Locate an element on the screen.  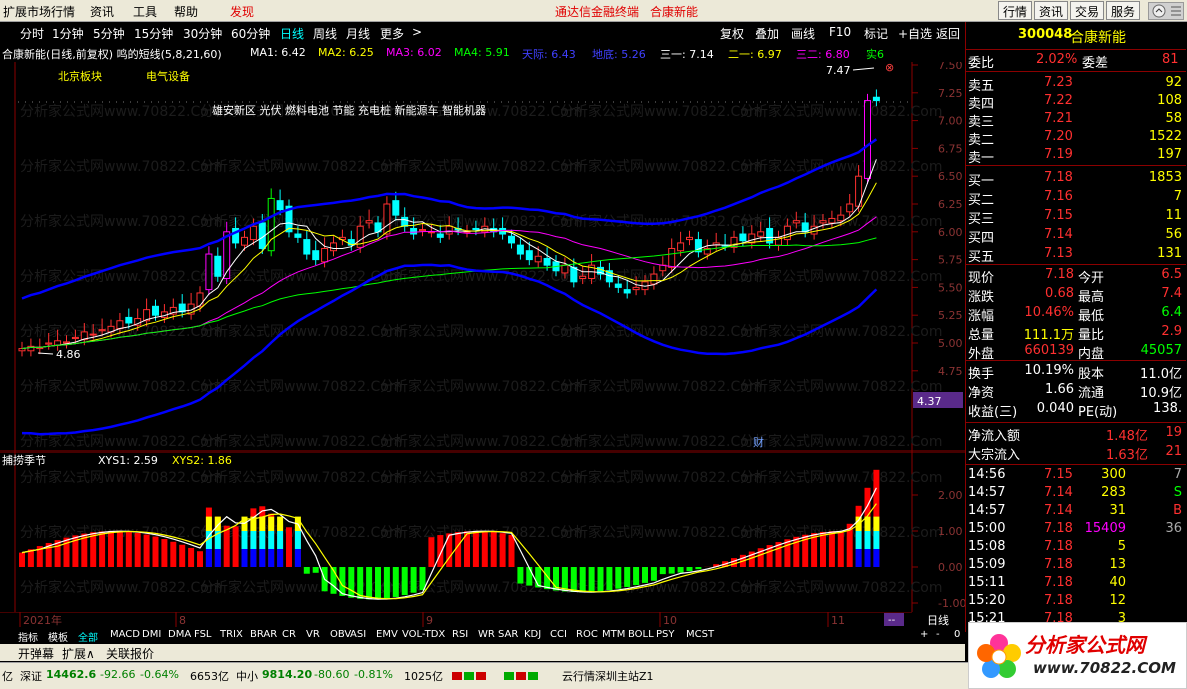
indicator-tab: RSI is located at coordinates (460, 634).